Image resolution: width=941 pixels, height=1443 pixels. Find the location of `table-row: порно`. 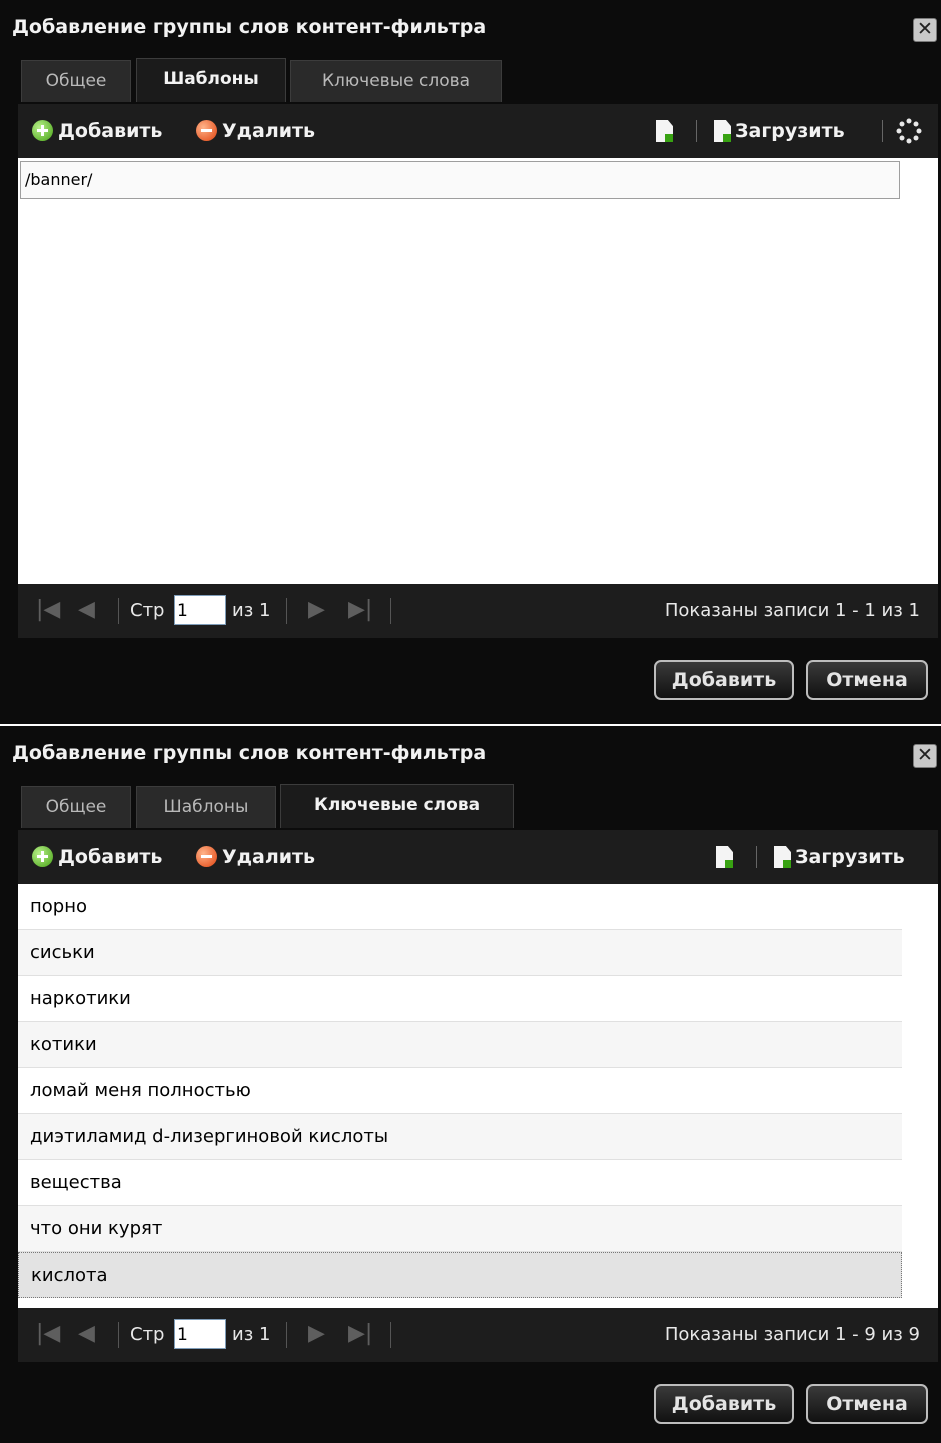

table-row: порно is located at coordinates (460, 907).